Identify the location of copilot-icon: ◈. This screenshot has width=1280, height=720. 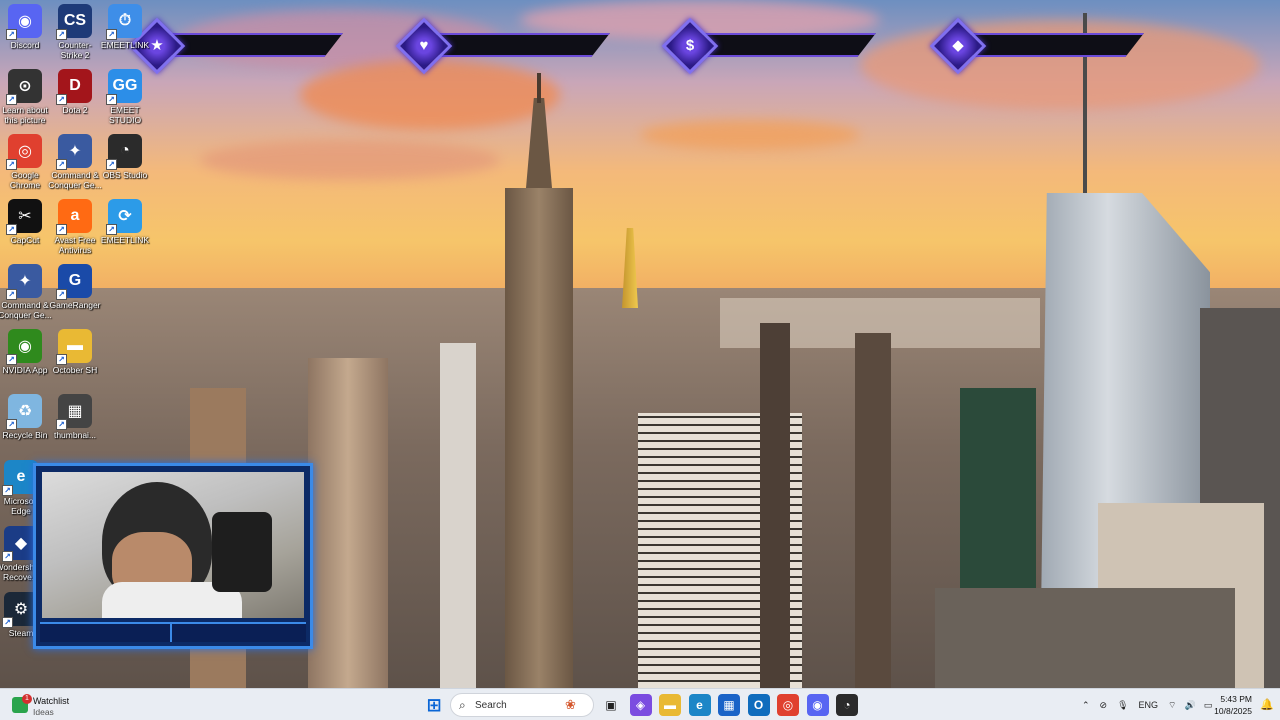
(640, 705).